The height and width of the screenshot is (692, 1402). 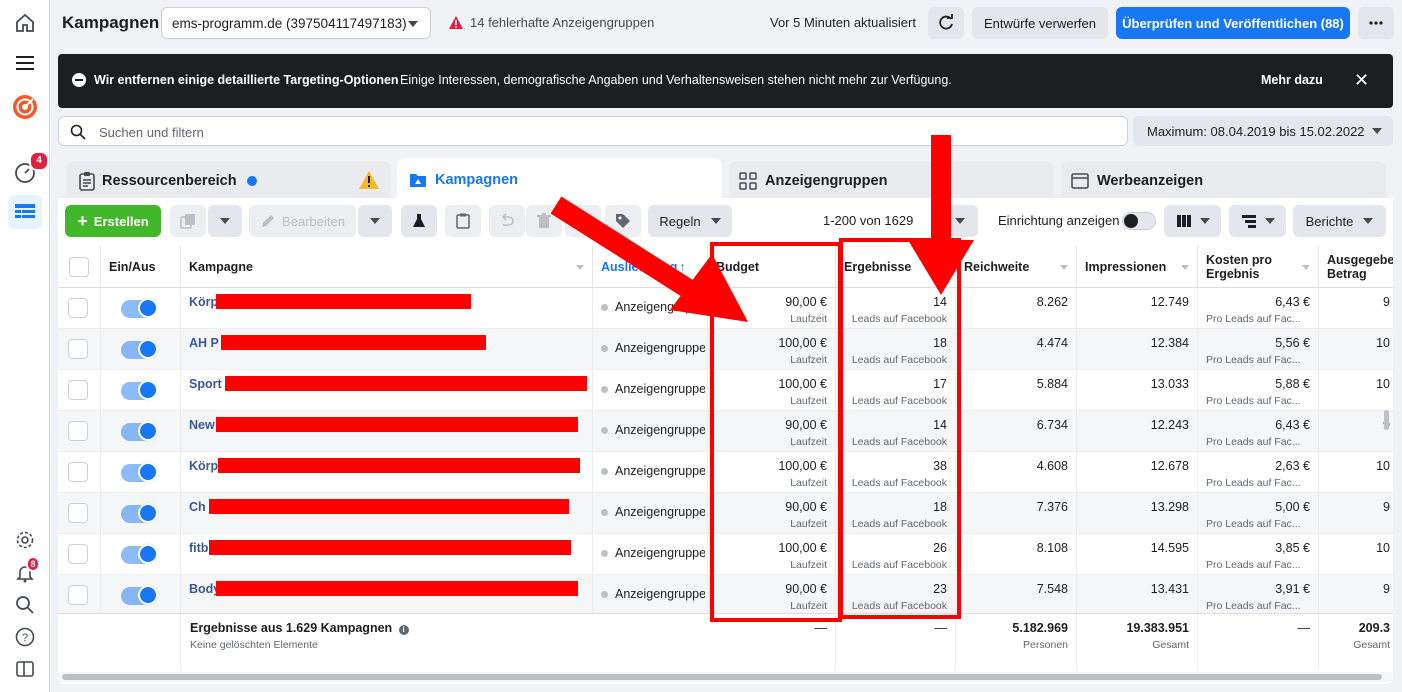 I want to click on annotation-arrows, so click(x=762, y=228).